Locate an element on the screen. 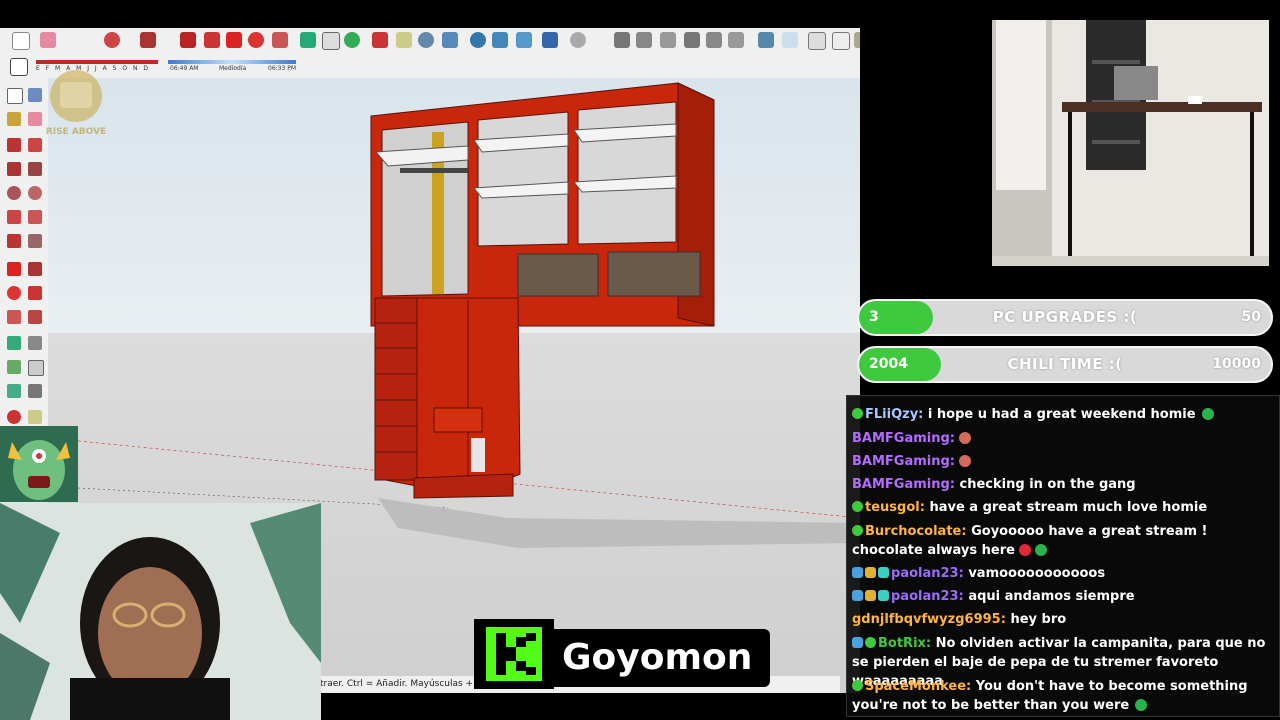 The height and width of the screenshot is (720, 1280). circle-tool-icon is located at coordinates (14, 193).